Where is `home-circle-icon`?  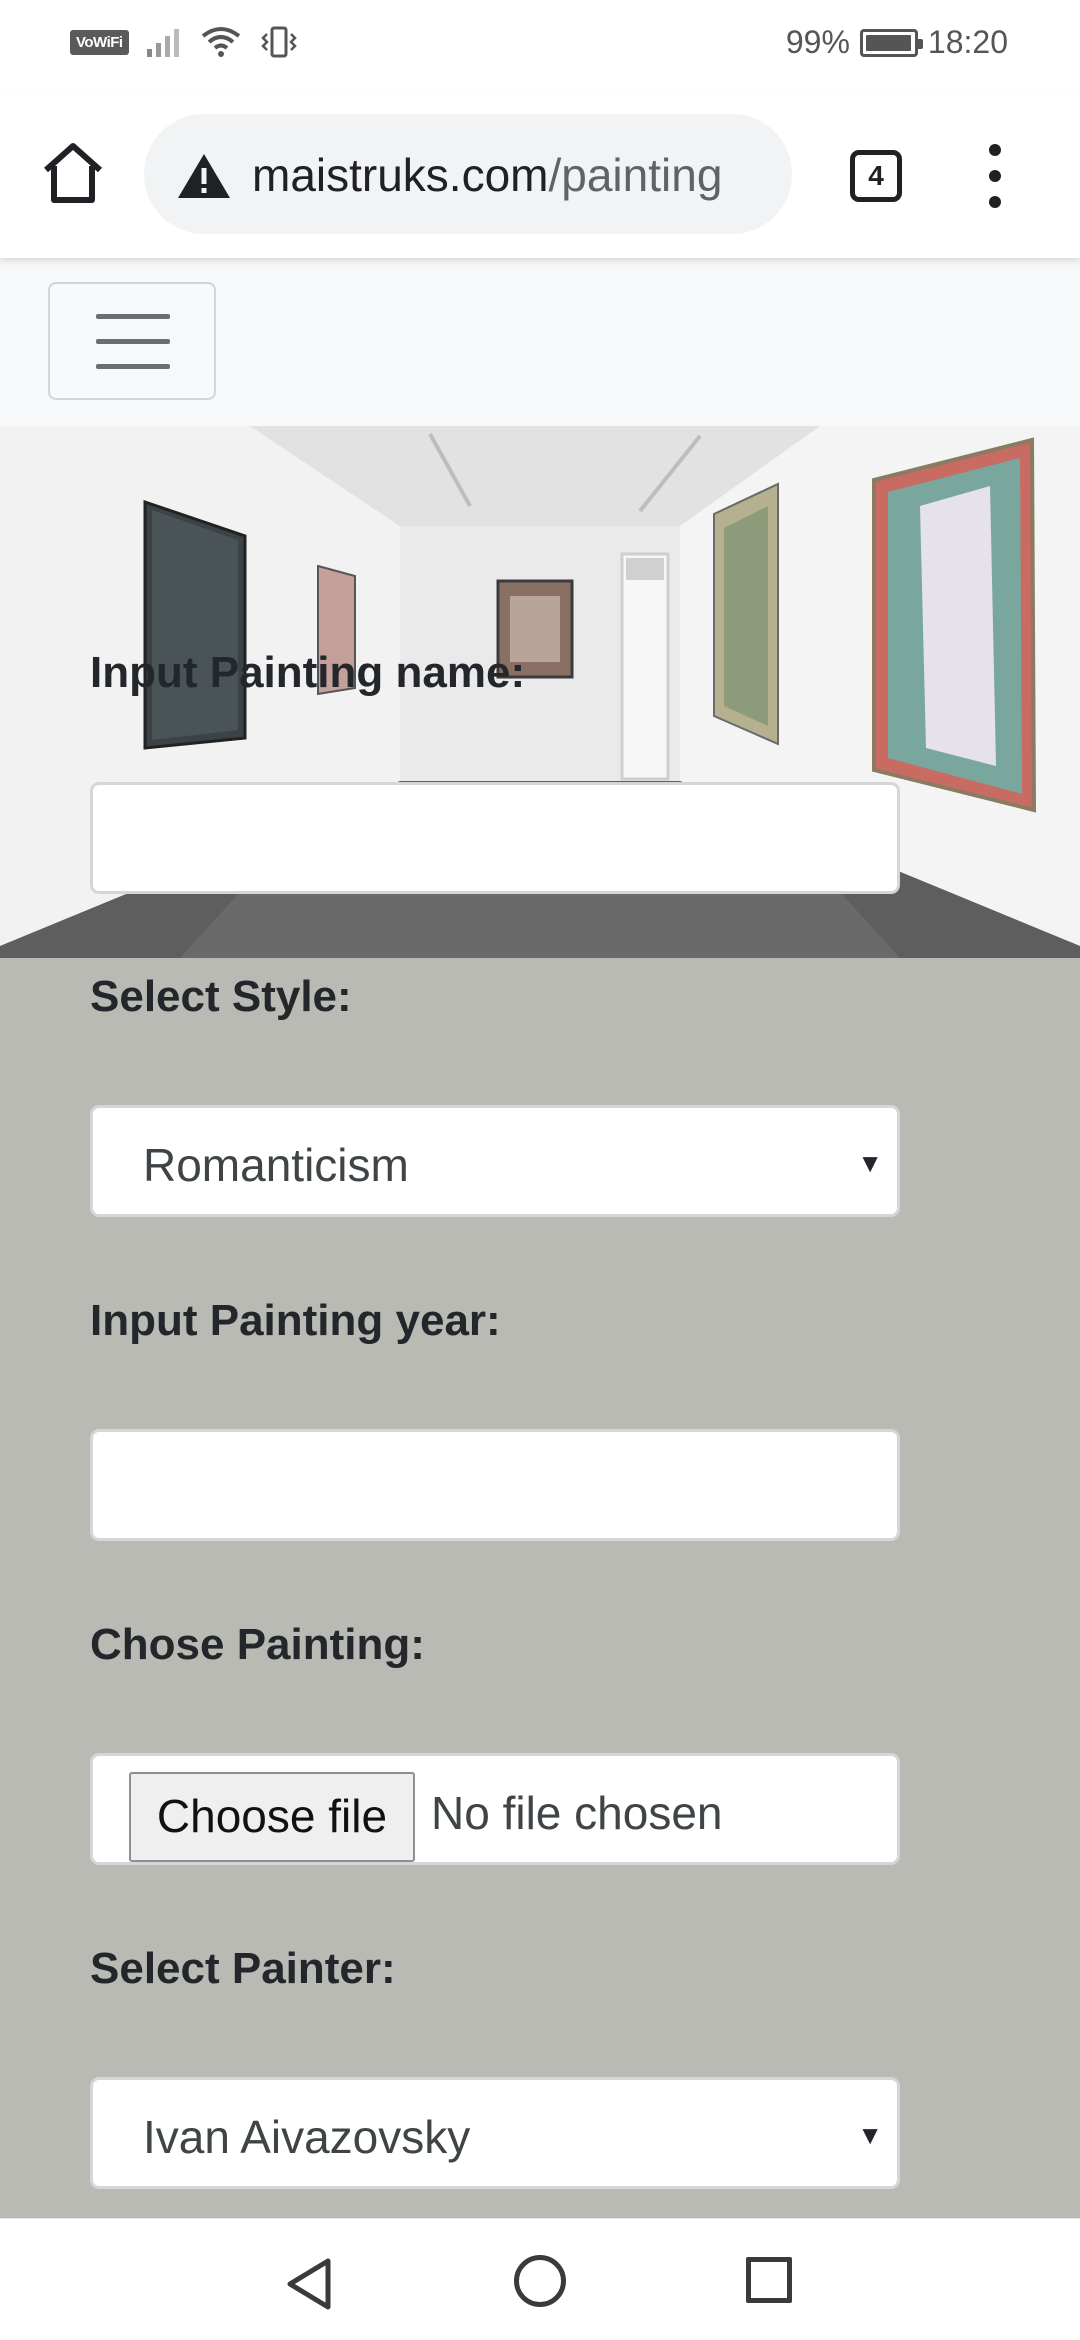 home-circle-icon is located at coordinates (540, 2281).